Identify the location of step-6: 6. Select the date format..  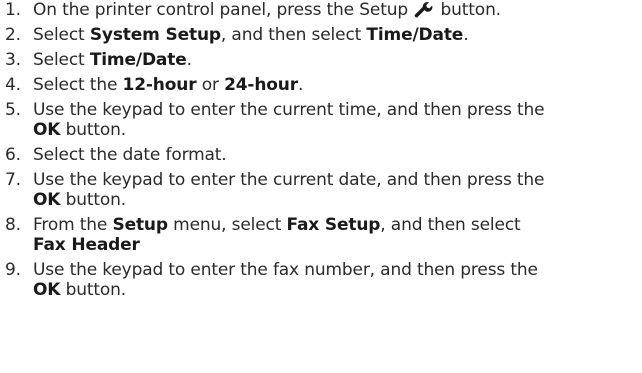
(321, 155).